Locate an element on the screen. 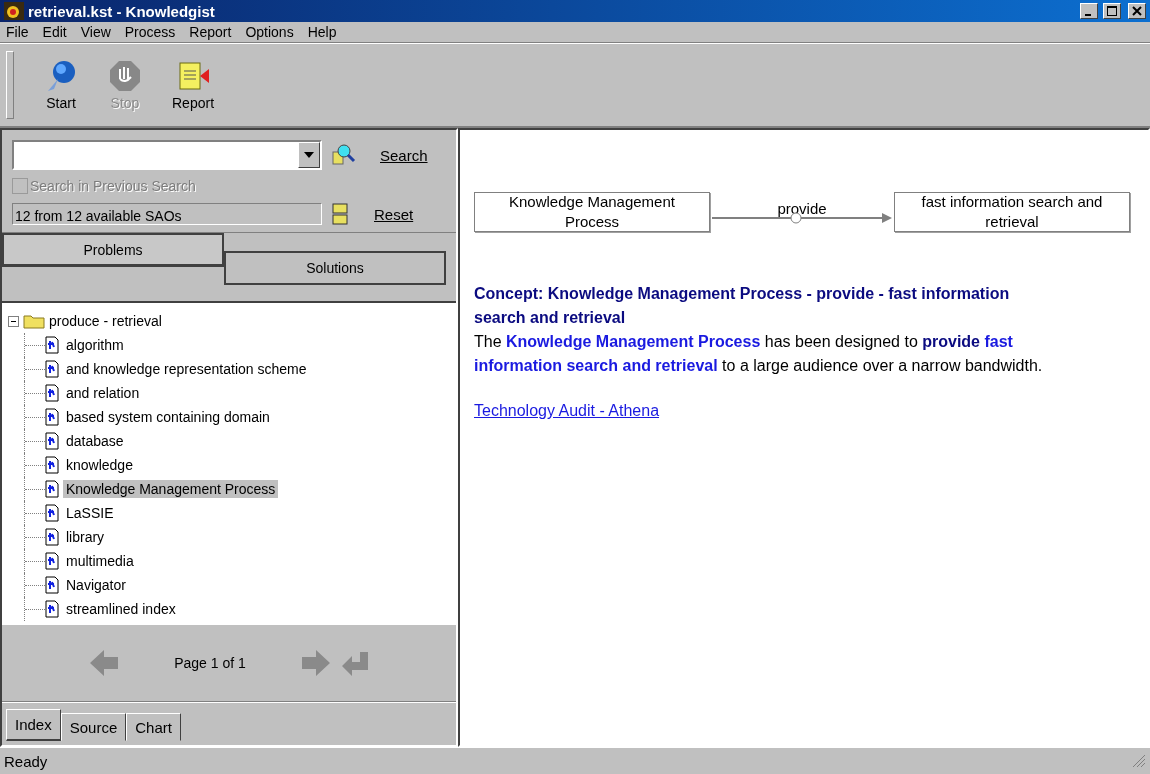 The height and width of the screenshot is (774, 1150). toolbar-button: Report is located at coordinates (193, 85).